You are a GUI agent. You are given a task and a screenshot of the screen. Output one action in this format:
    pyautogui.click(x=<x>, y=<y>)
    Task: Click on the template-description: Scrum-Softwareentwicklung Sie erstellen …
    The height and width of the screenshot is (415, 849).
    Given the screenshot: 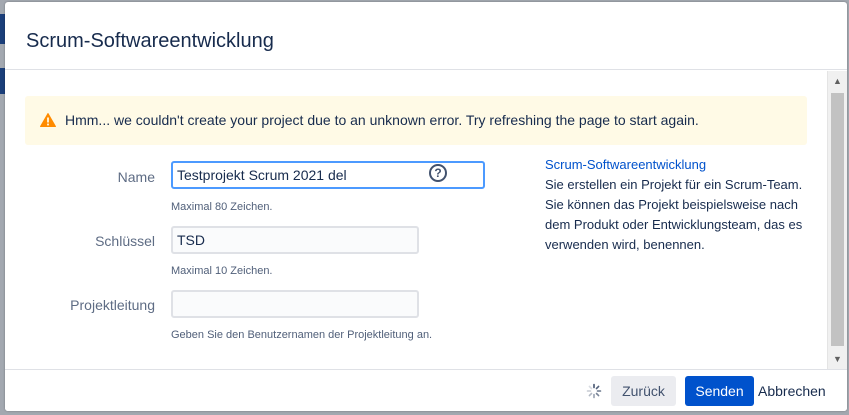 What is the action you would take?
    pyautogui.click(x=680, y=205)
    